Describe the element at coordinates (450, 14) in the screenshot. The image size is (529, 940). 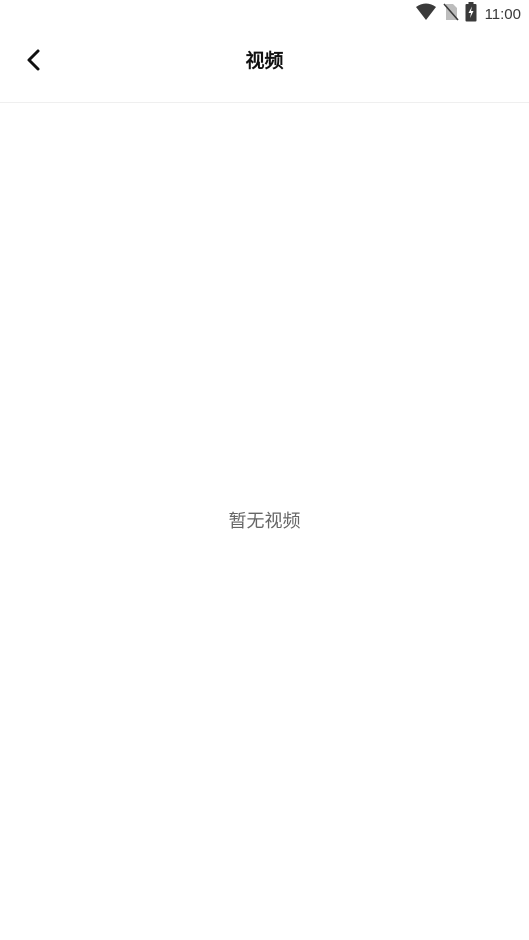
I see `no-sim-icon` at that location.